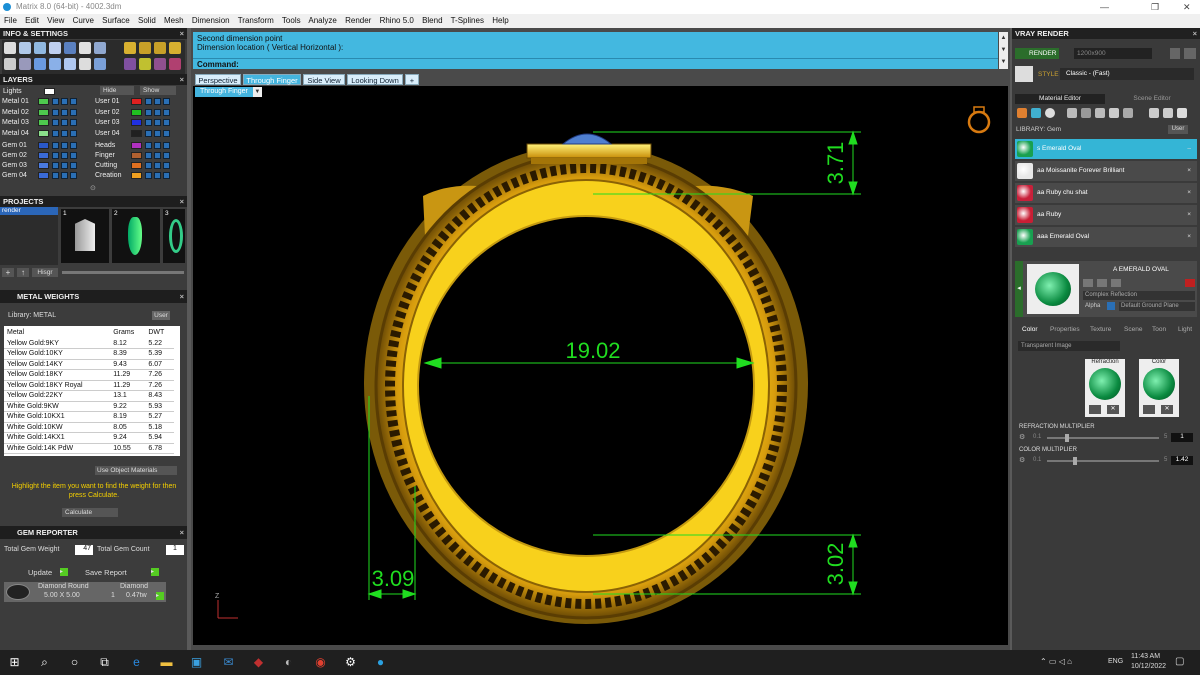  I want to click on material-item: s Emerald Oval –, so click(1106, 149).